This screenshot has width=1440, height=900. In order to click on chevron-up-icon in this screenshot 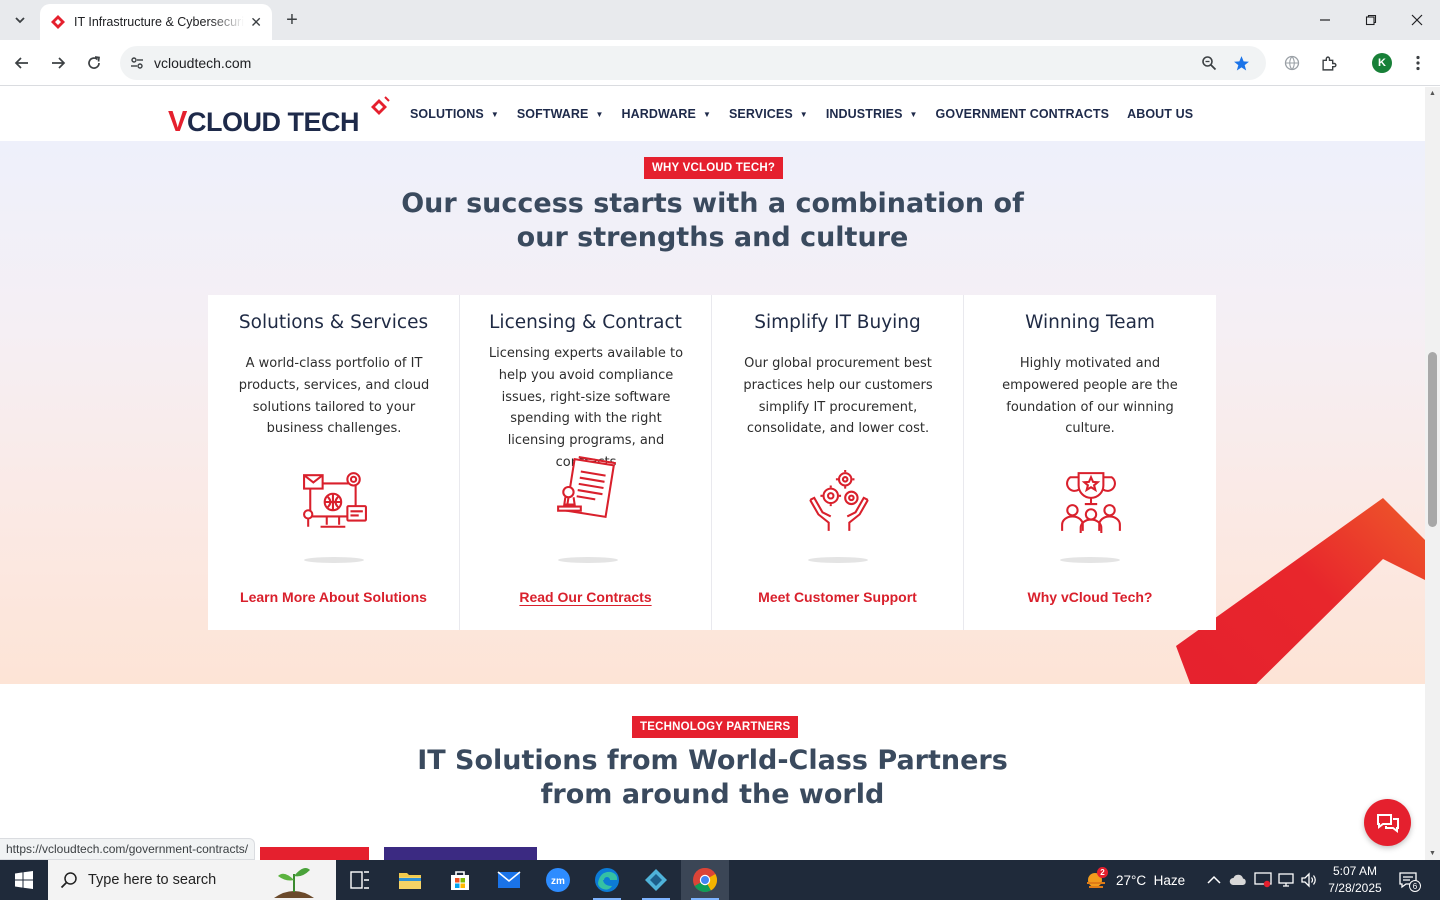, I will do `click(1214, 879)`.